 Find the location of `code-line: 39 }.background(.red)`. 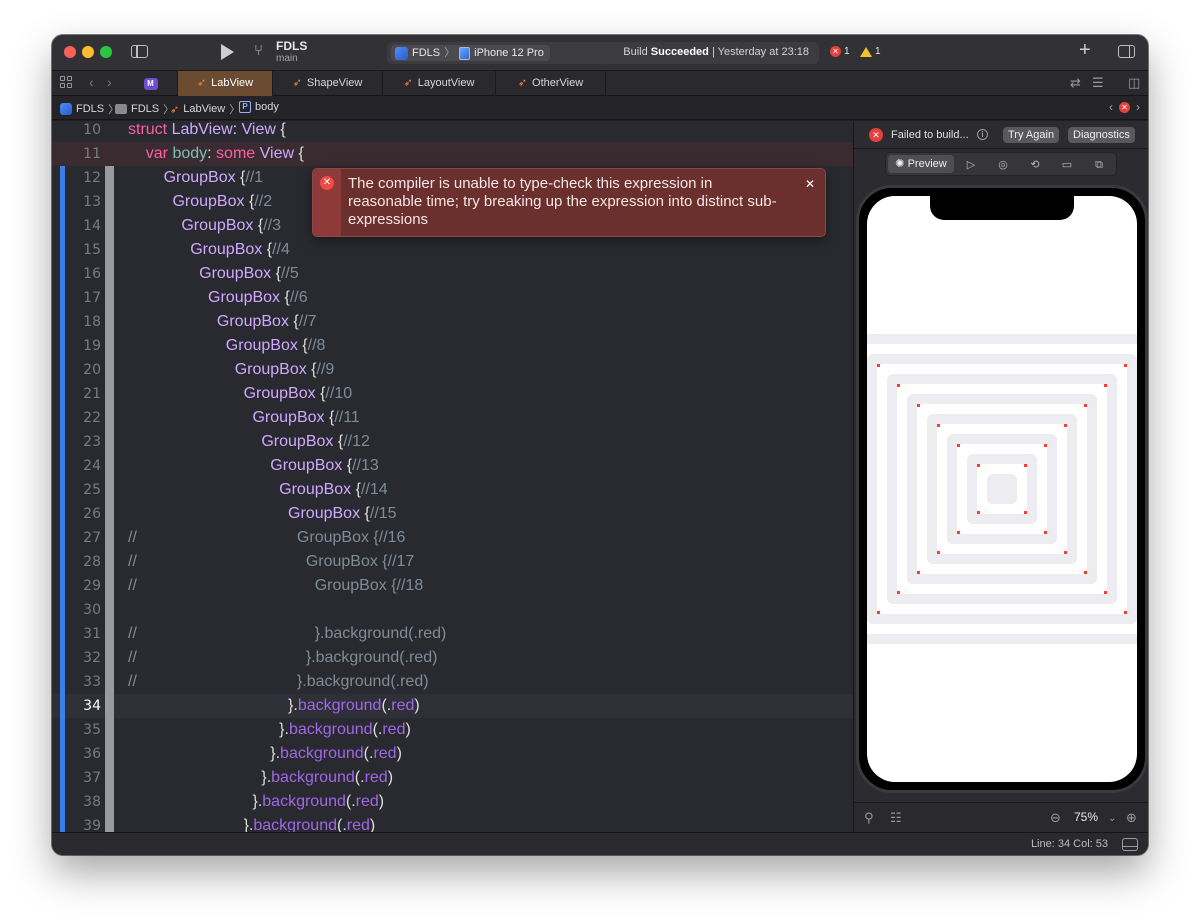

code-line: 39 }.background(.red) is located at coordinates (452, 823).